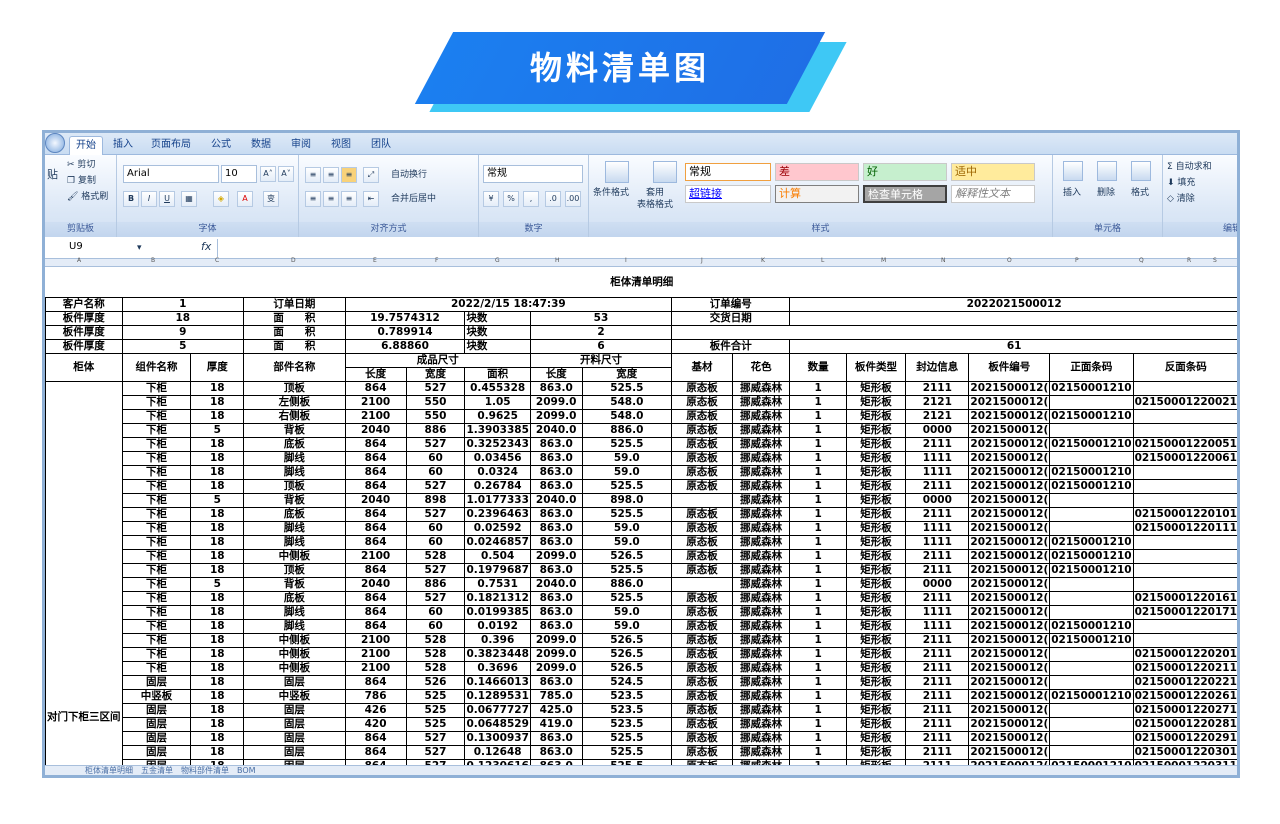  Describe the element at coordinates (268, 174) in the screenshot. I see `grow-font-button: A˄` at that location.